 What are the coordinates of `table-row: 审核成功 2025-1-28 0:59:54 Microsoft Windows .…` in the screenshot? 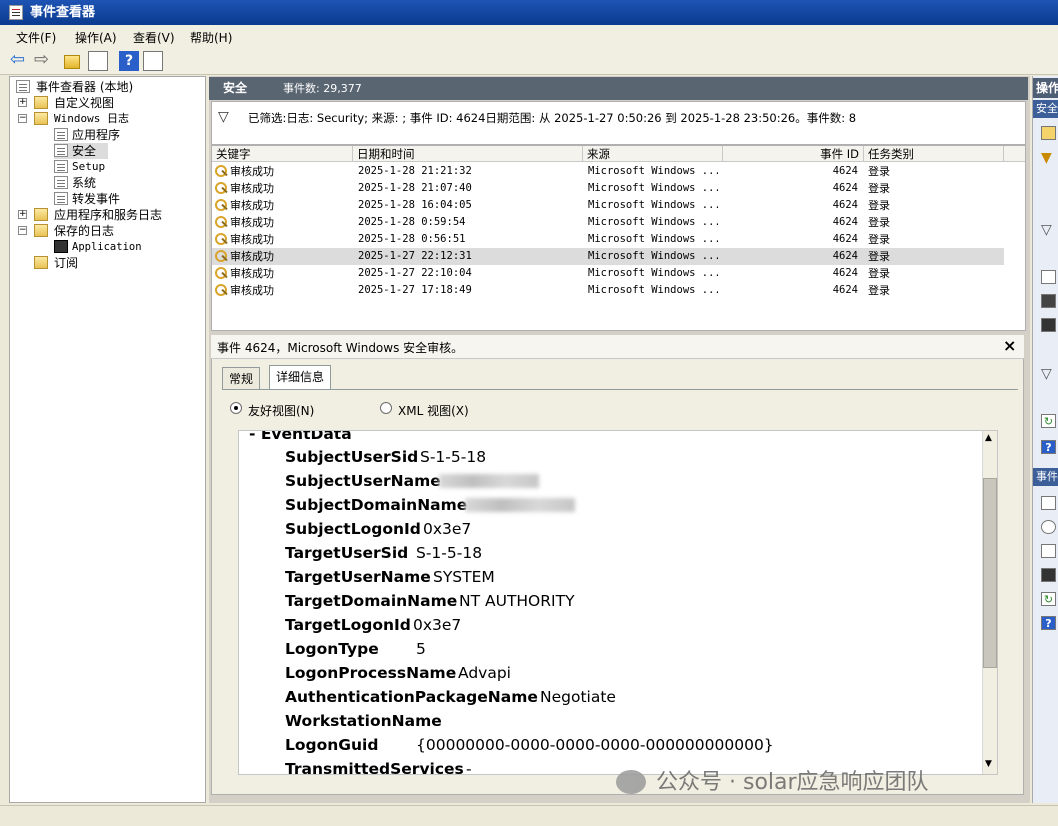 It's located at (608, 222).